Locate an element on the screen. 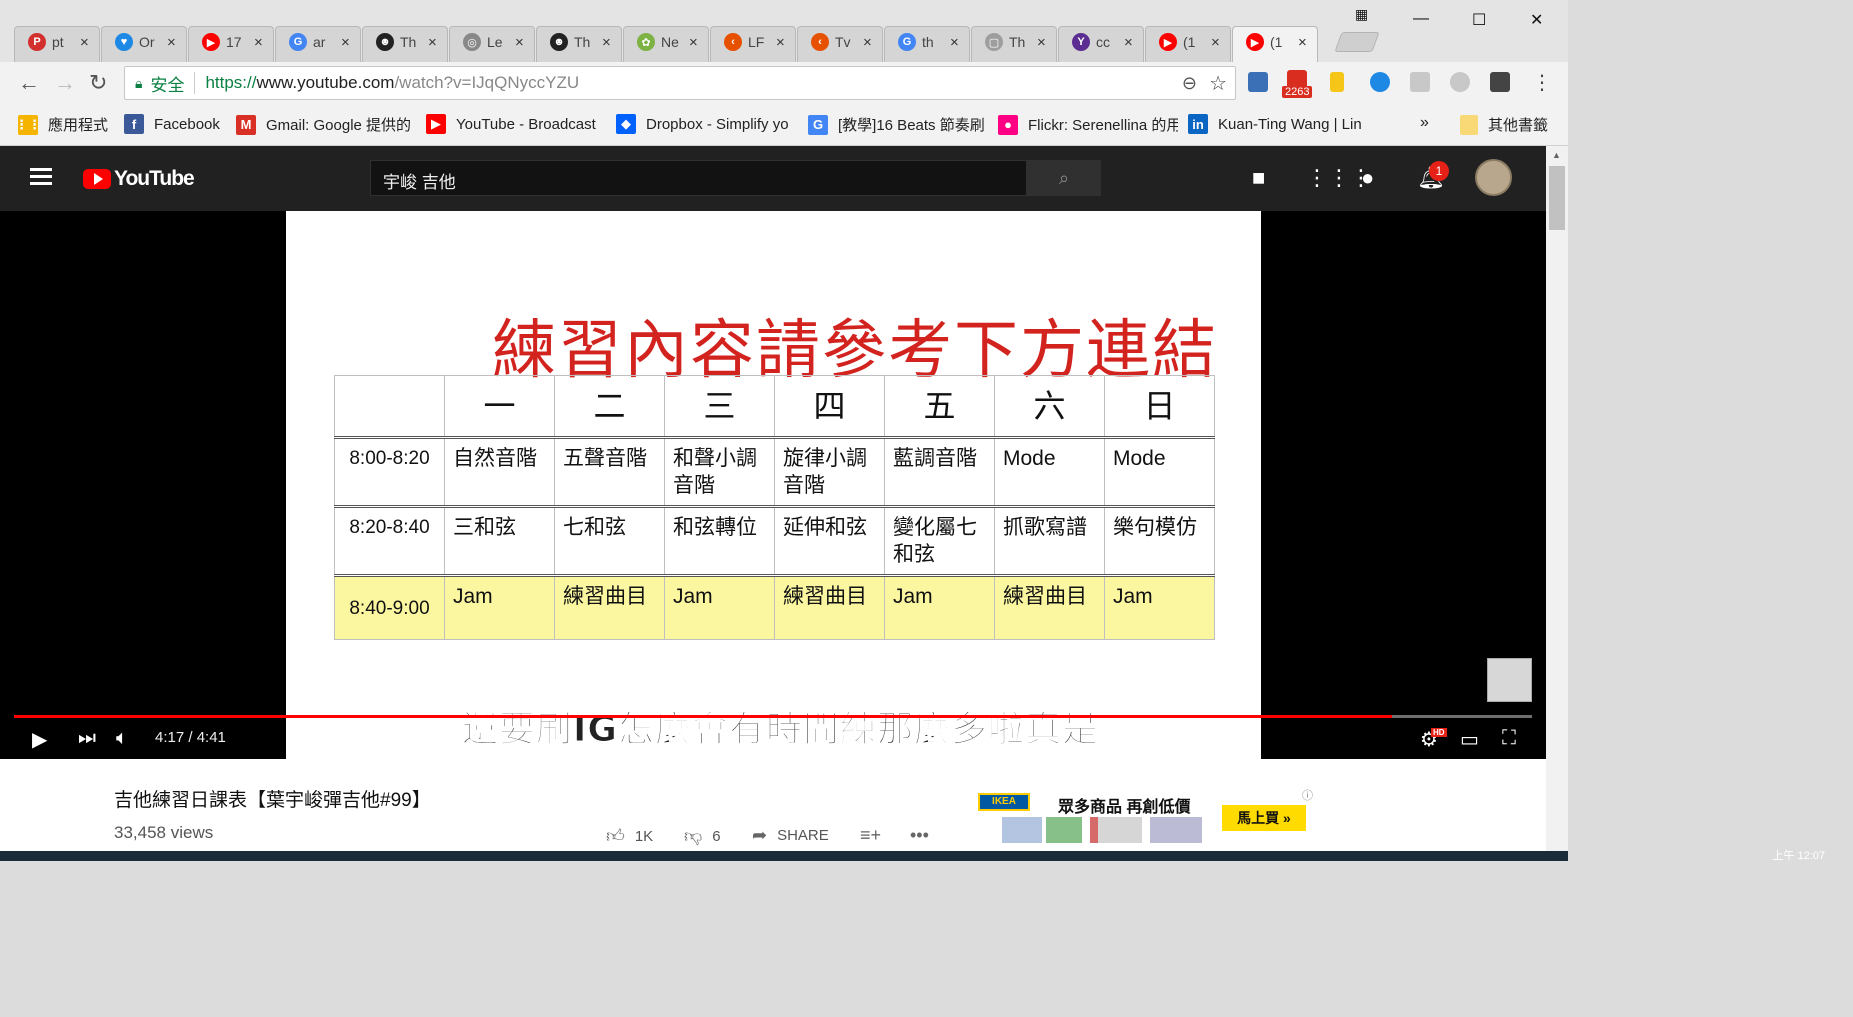  youtube-logo: YouTube is located at coordinates (139, 179).